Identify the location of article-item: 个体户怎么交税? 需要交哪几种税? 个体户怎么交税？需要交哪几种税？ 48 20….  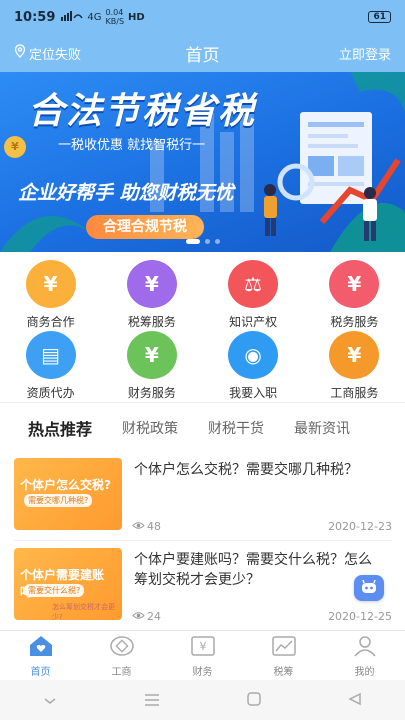
(203, 498).